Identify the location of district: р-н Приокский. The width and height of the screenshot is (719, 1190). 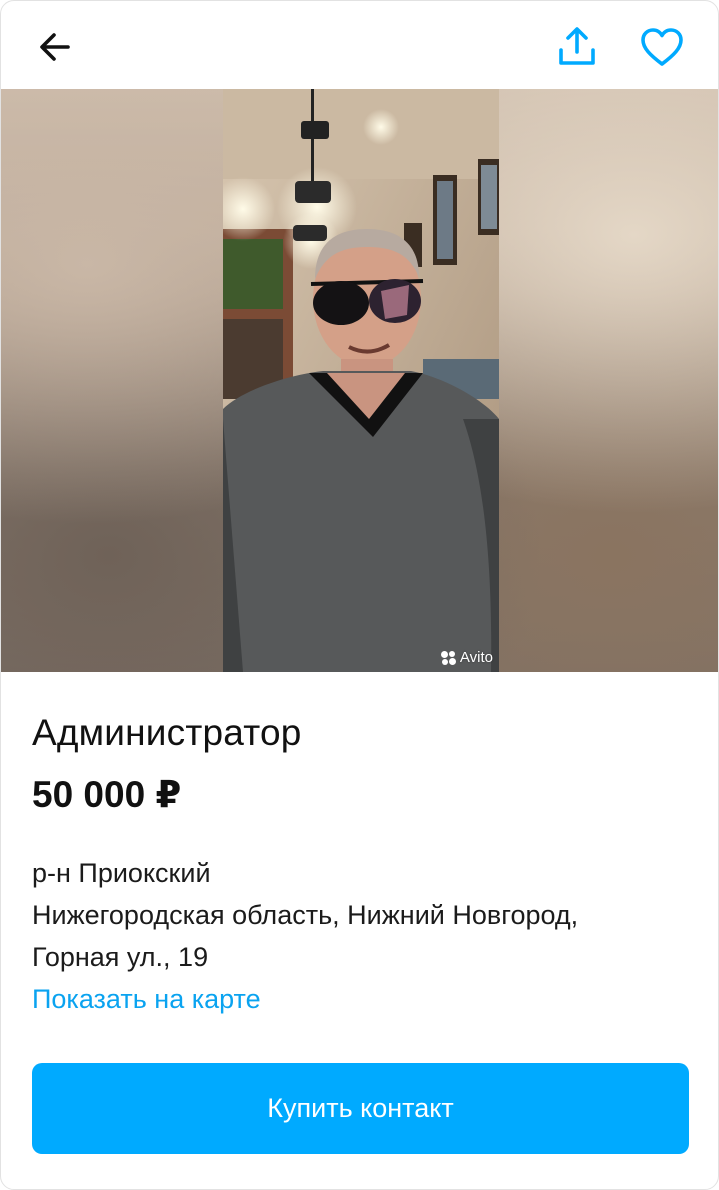
(121, 873).